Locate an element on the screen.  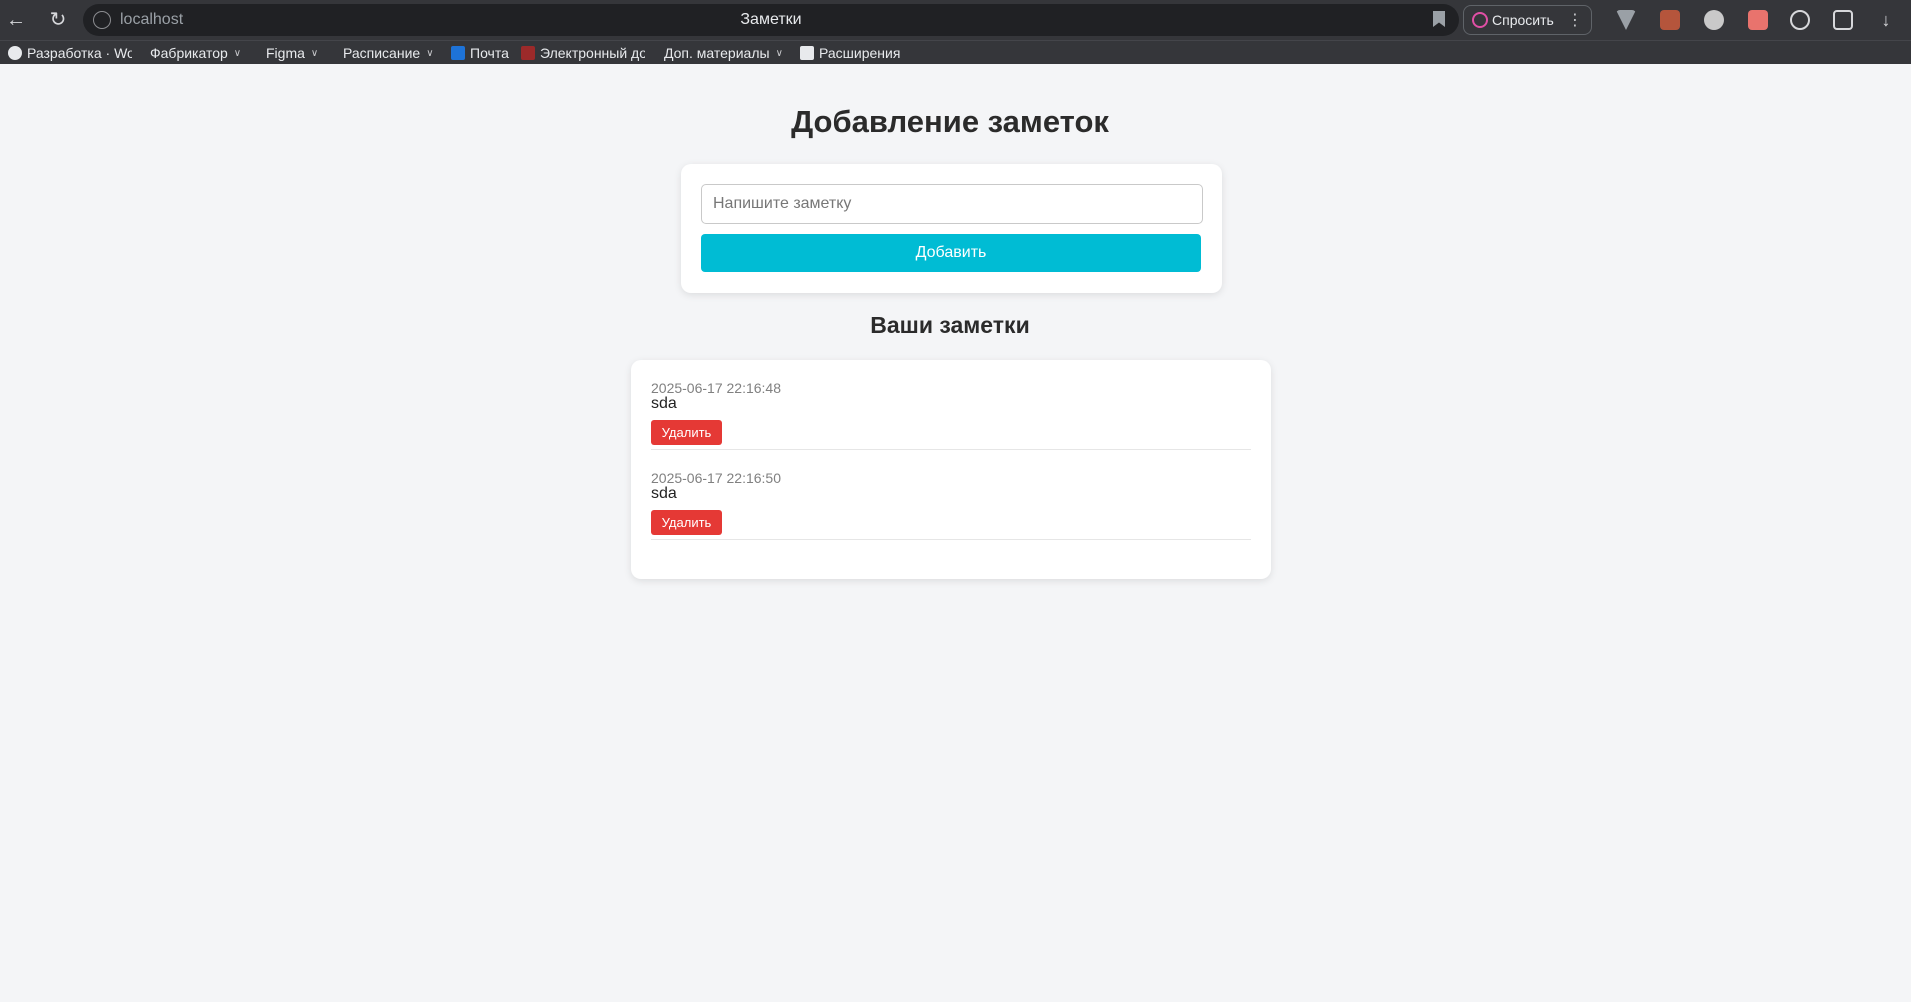
bookmark-label: Доп. материалы is located at coordinates (717, 53).